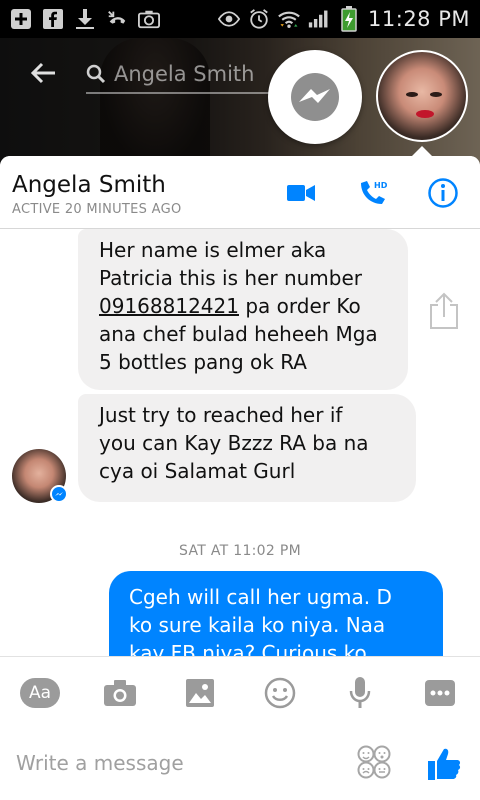 This screenshot has width=480, height=800. I want to click on more-icon, so click(440, 693).